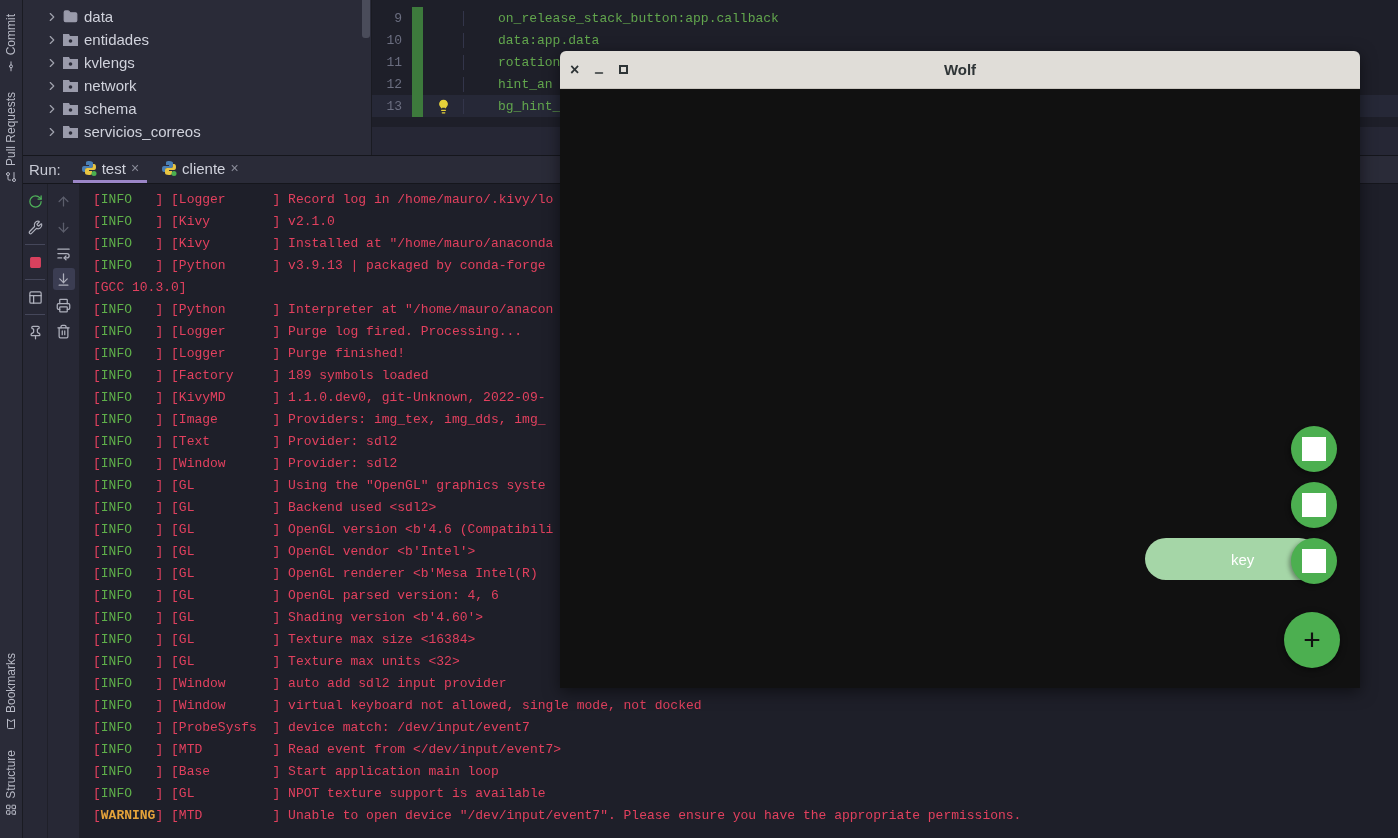  Describe the element at coordinates (99, 16) in the screenshot. I see `tree-item: data` at that location.